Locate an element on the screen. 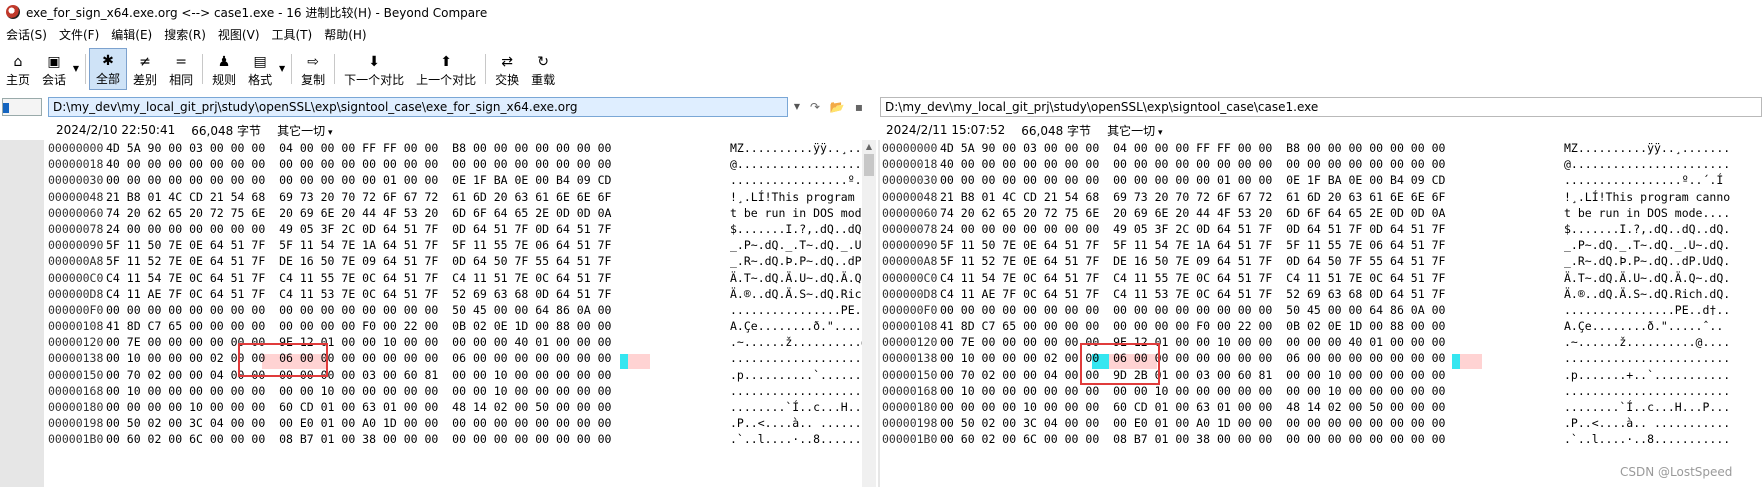  ascii-text: !¸.LÍ!This program canno is located at coordinates (1647, 196).